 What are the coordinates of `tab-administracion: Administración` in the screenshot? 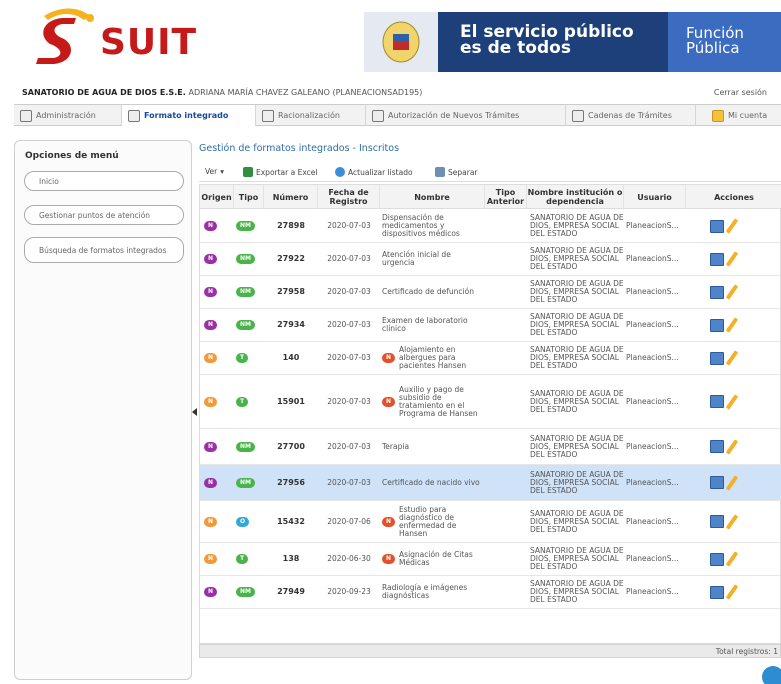 It's located at (68, 115).